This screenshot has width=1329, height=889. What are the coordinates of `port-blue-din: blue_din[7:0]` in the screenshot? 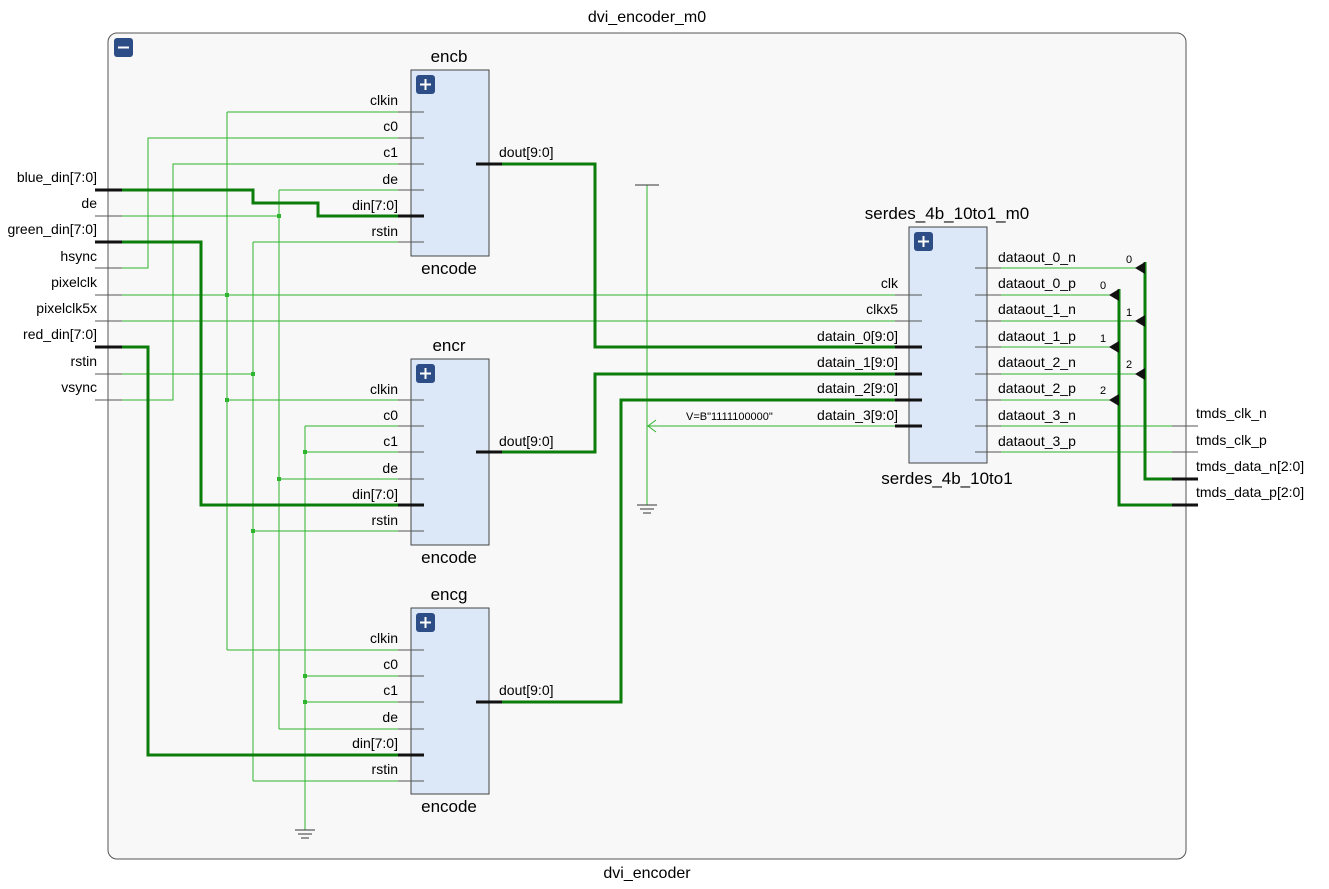 It's located at (57, 177).